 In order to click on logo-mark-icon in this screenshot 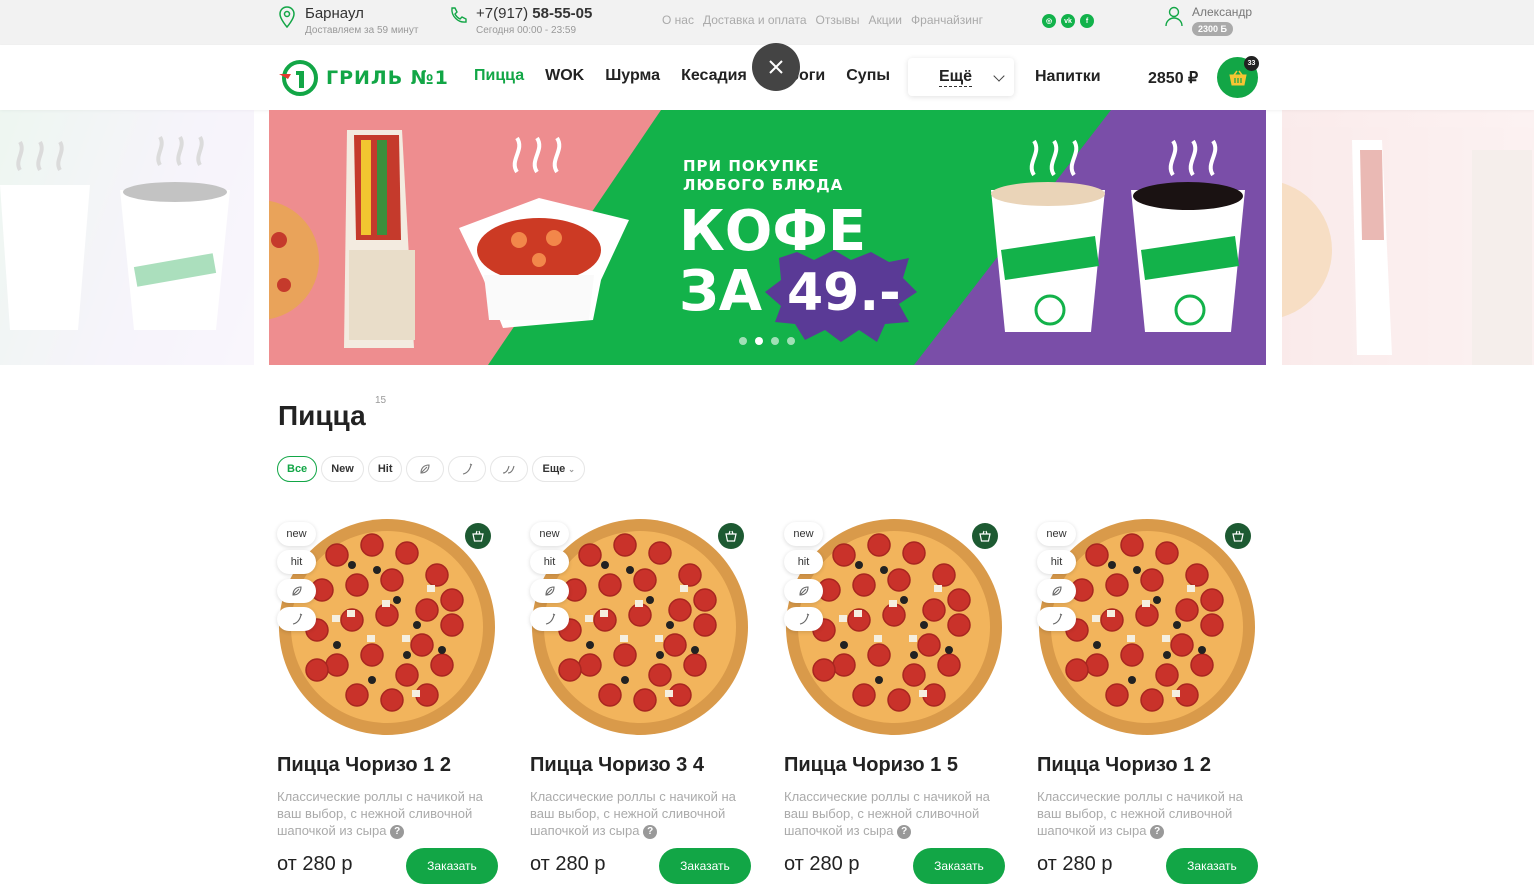, I will do `click(298, 78)`.